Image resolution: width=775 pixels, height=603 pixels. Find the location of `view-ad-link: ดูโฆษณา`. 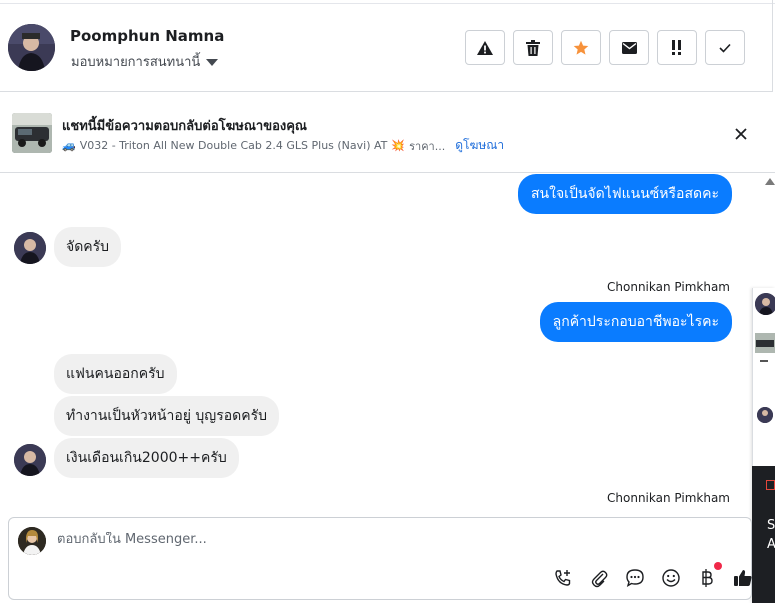

view-ad-link: ดูโฆษณา is located at coordinates (479, 145).